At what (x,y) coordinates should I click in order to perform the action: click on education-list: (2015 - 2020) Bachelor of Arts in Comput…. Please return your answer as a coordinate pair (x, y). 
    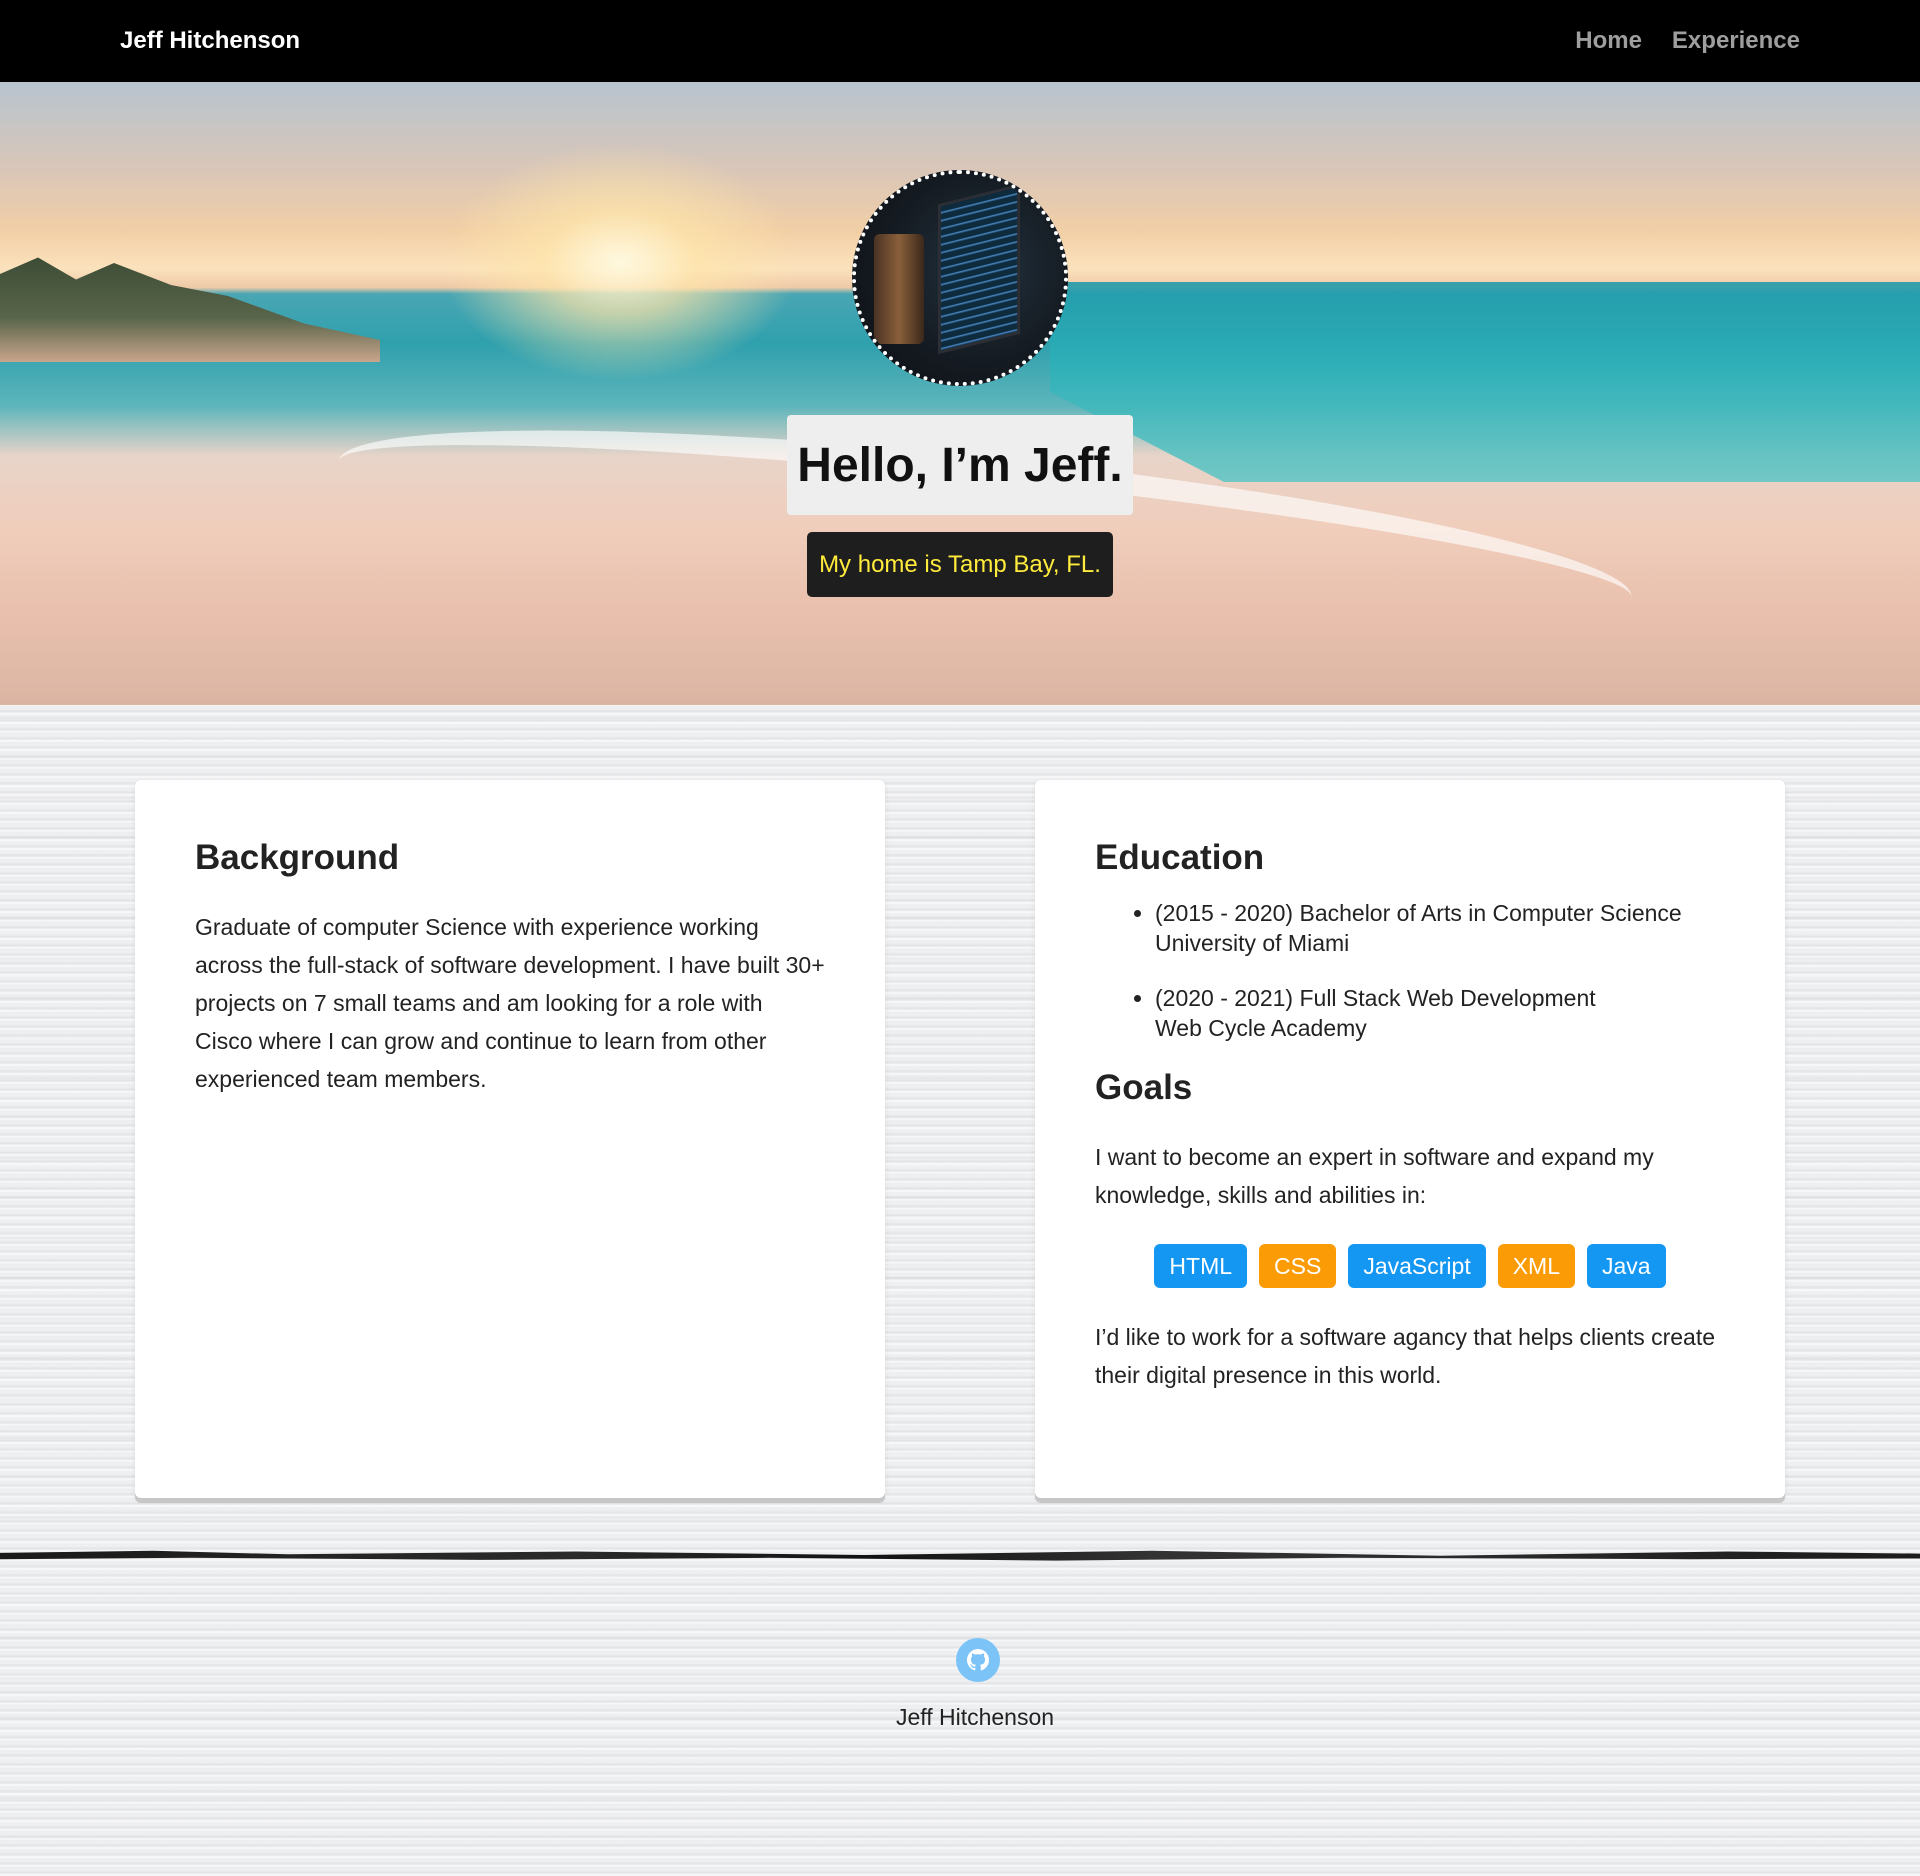
    Looking at the image, I should click on (1410, 970).